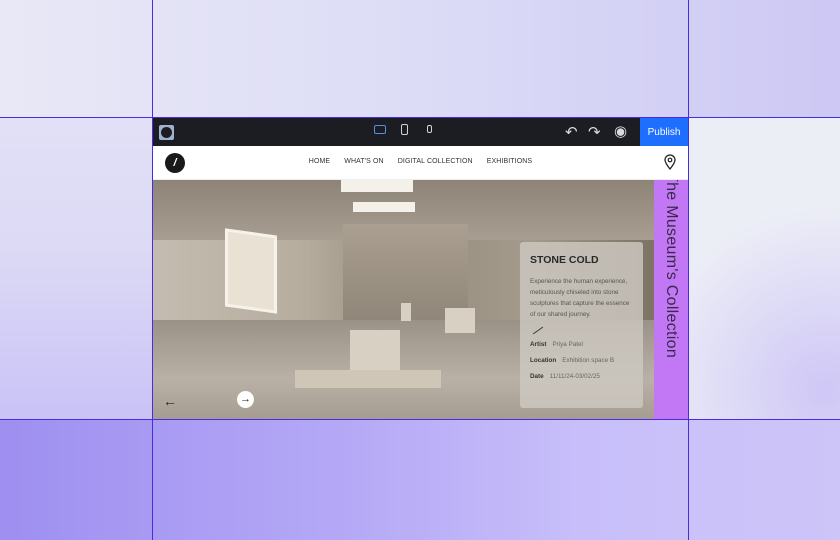 This screenshot has width=840, height=540. What do you see at coordinates (594, 132) in the screenshot?
I see `redo-icon: ↷` at bounding box center [594, 132].